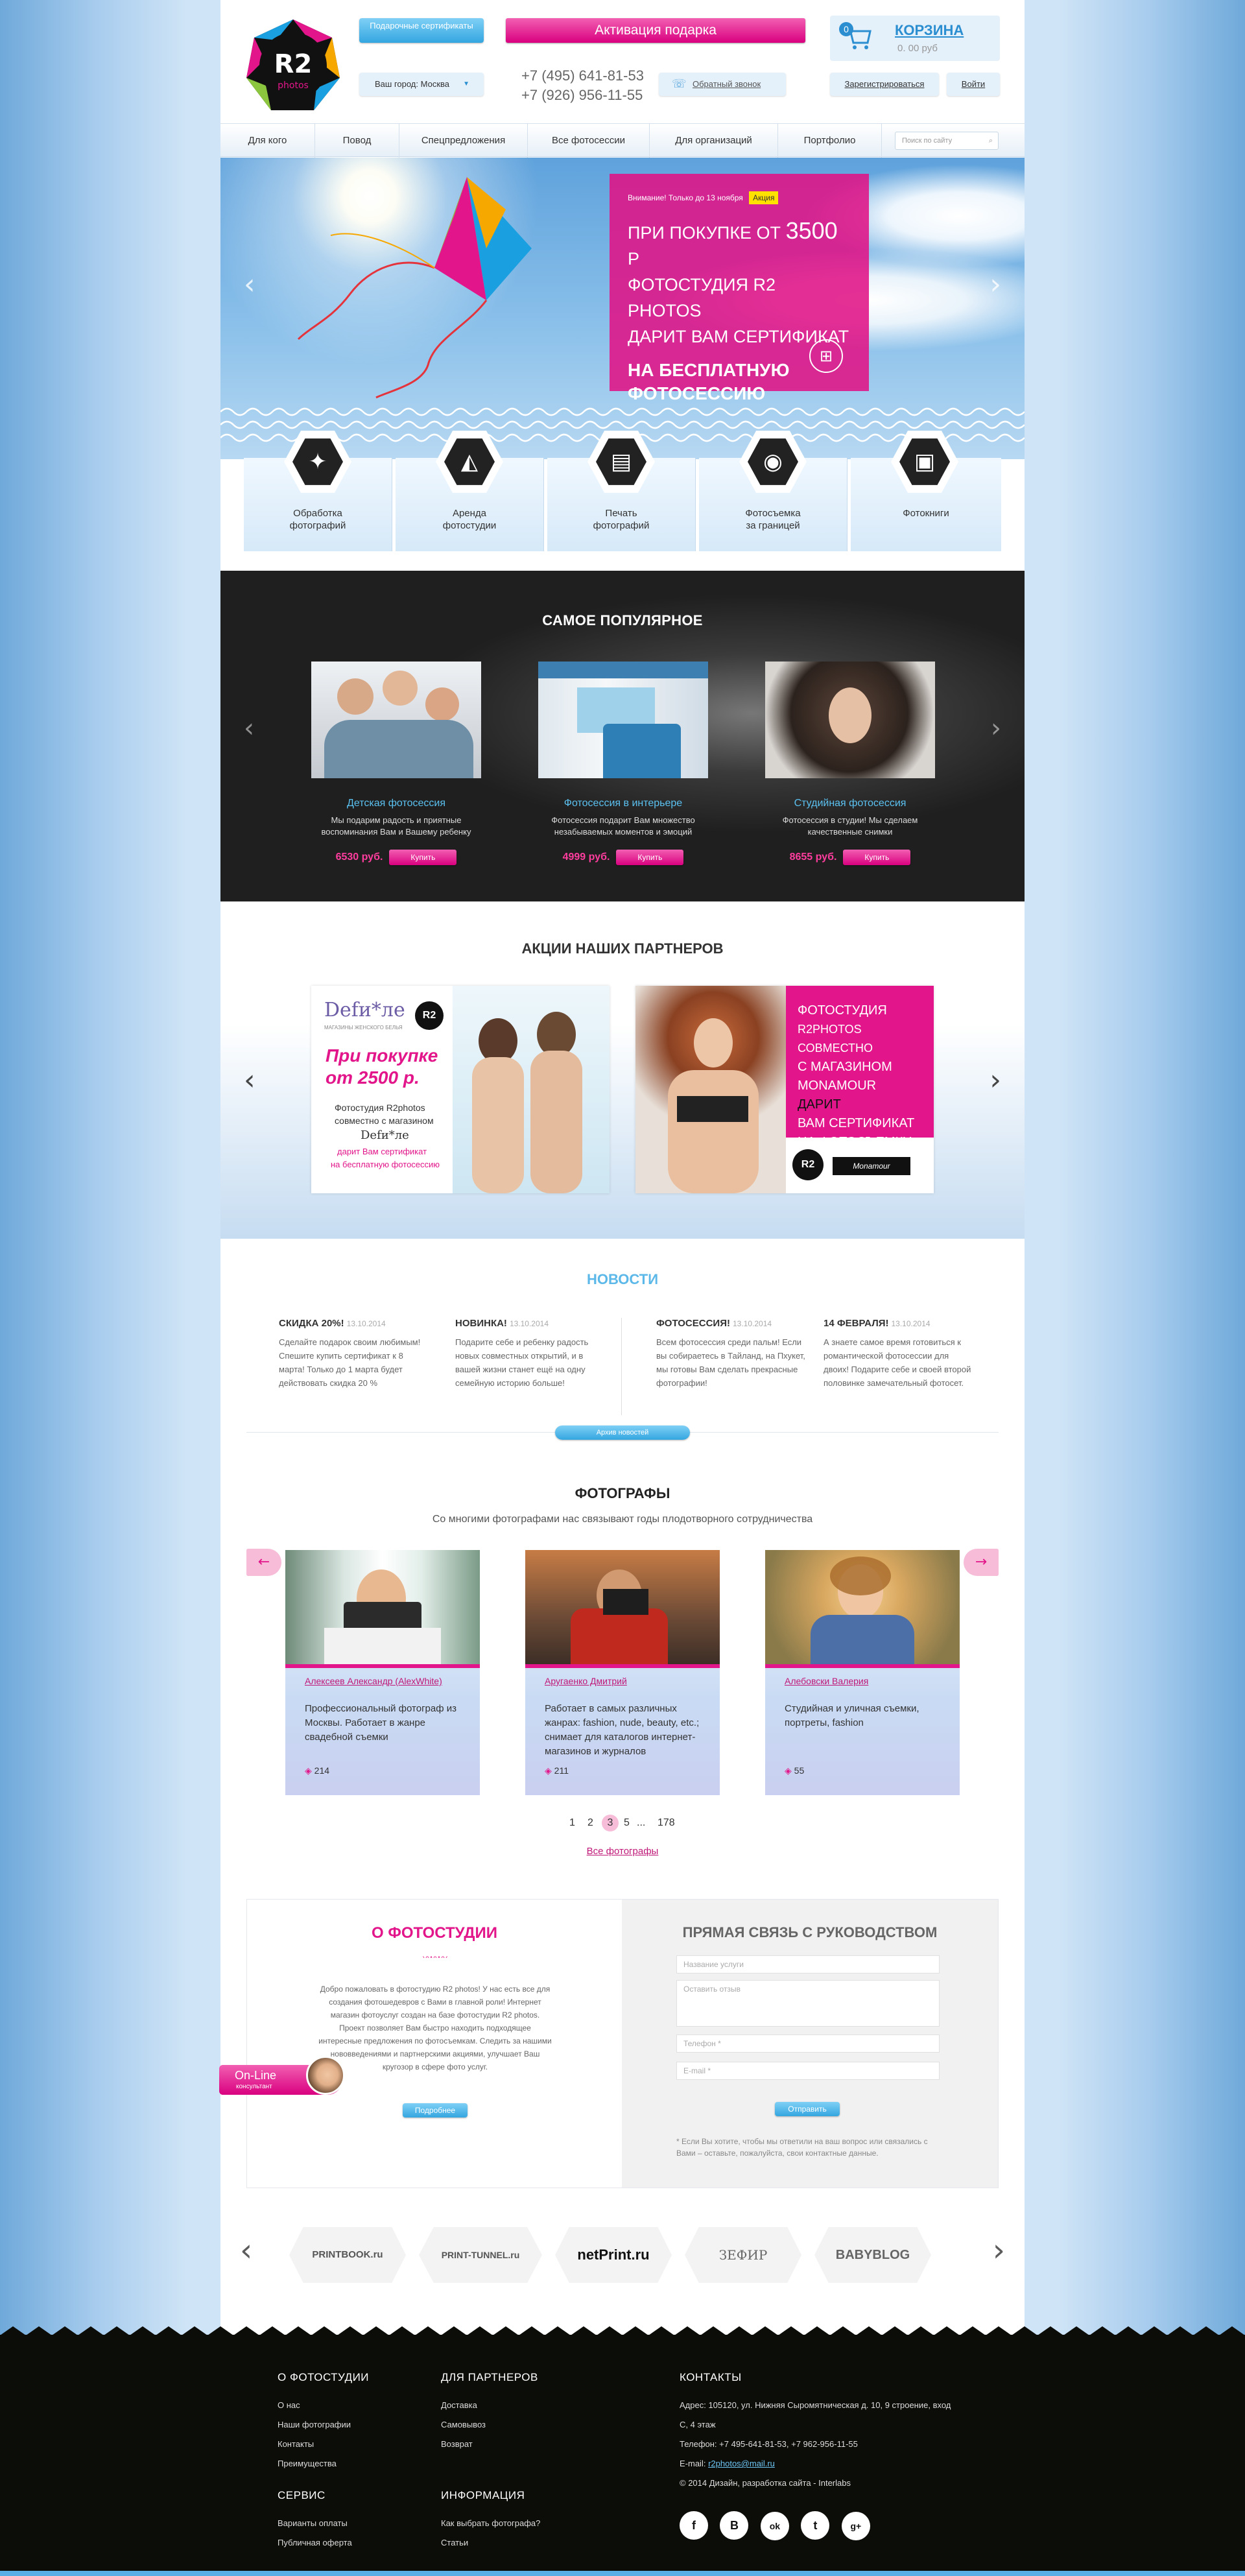  Describe the element at coordinates (884, 84) in the screenshot. I see `register-link: Зарегистрироваться` at that location.